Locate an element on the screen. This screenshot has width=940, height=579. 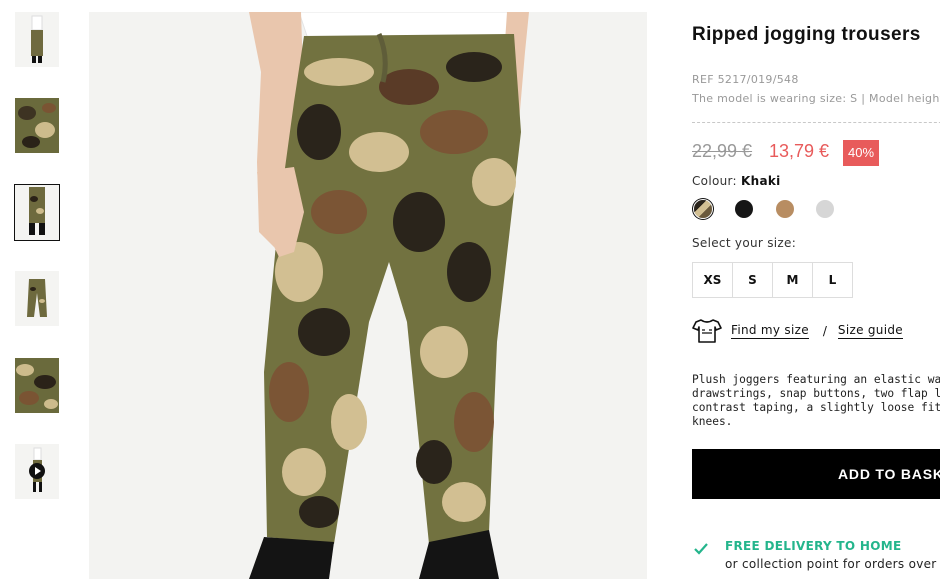
play-icon is located at coordinates (37, 471).